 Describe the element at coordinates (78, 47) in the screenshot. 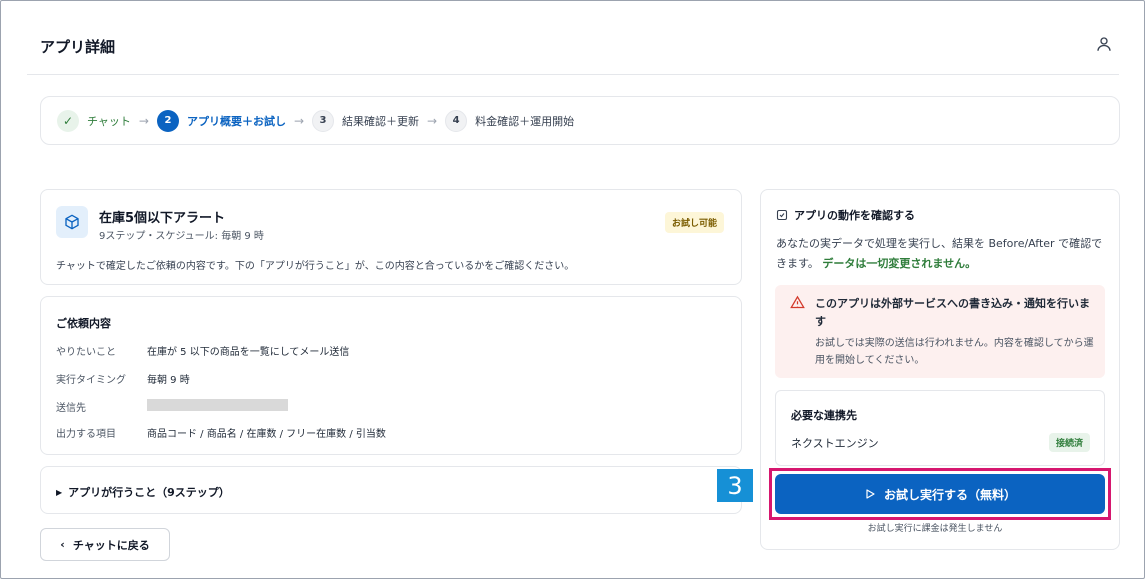

I see `page-title: アプリ詳細` at that location.